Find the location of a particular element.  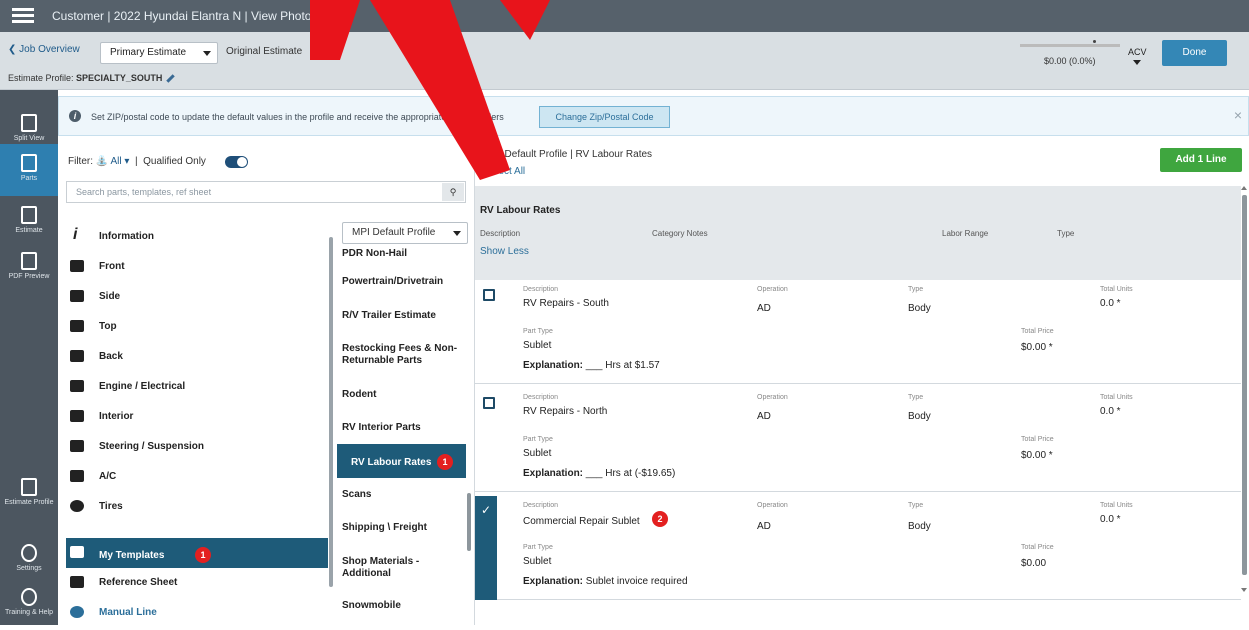

add-line-button: Add 1 Line is located at coordinates (1201, 160).